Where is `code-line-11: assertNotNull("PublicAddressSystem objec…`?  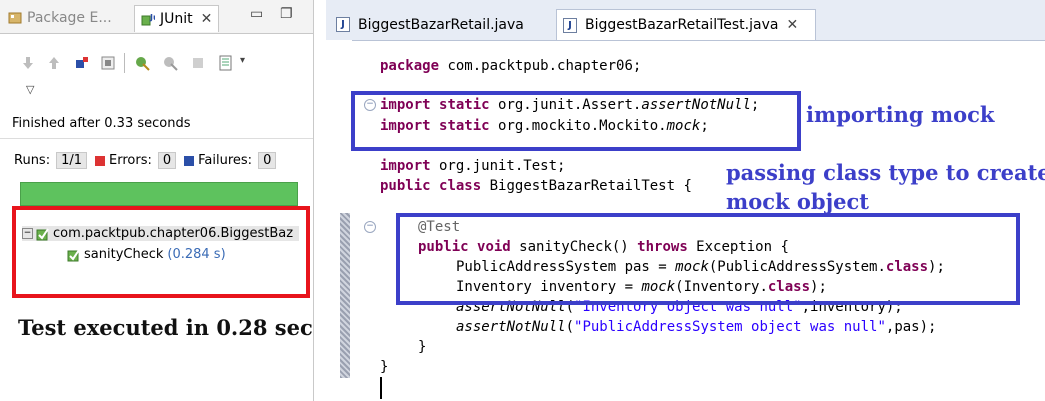
code-line-11: assertNotNull("PublicAddressSystem objec… is located at coordinates (696, 327).